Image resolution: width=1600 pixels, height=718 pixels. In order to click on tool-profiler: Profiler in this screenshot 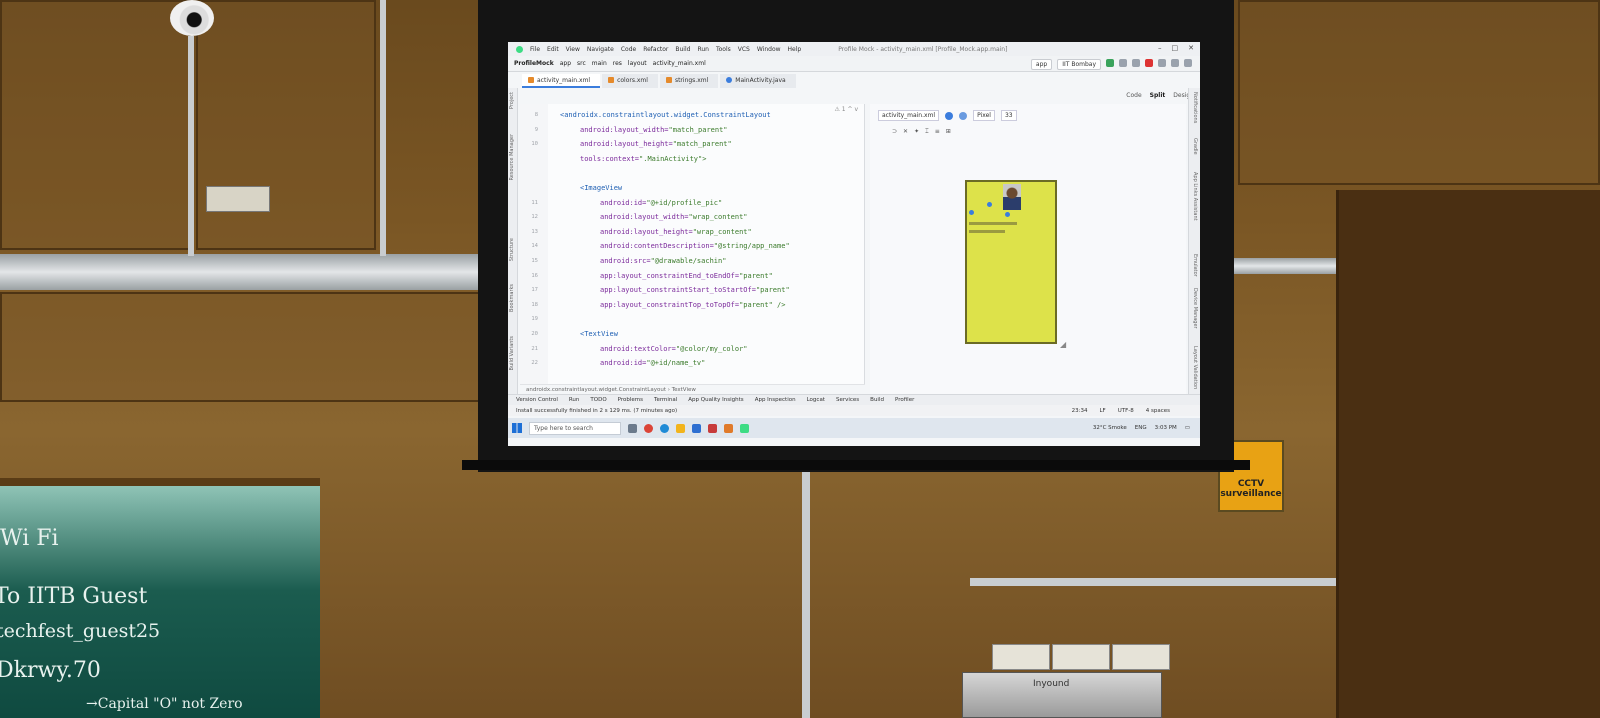, I will do `click(904, 400)`.